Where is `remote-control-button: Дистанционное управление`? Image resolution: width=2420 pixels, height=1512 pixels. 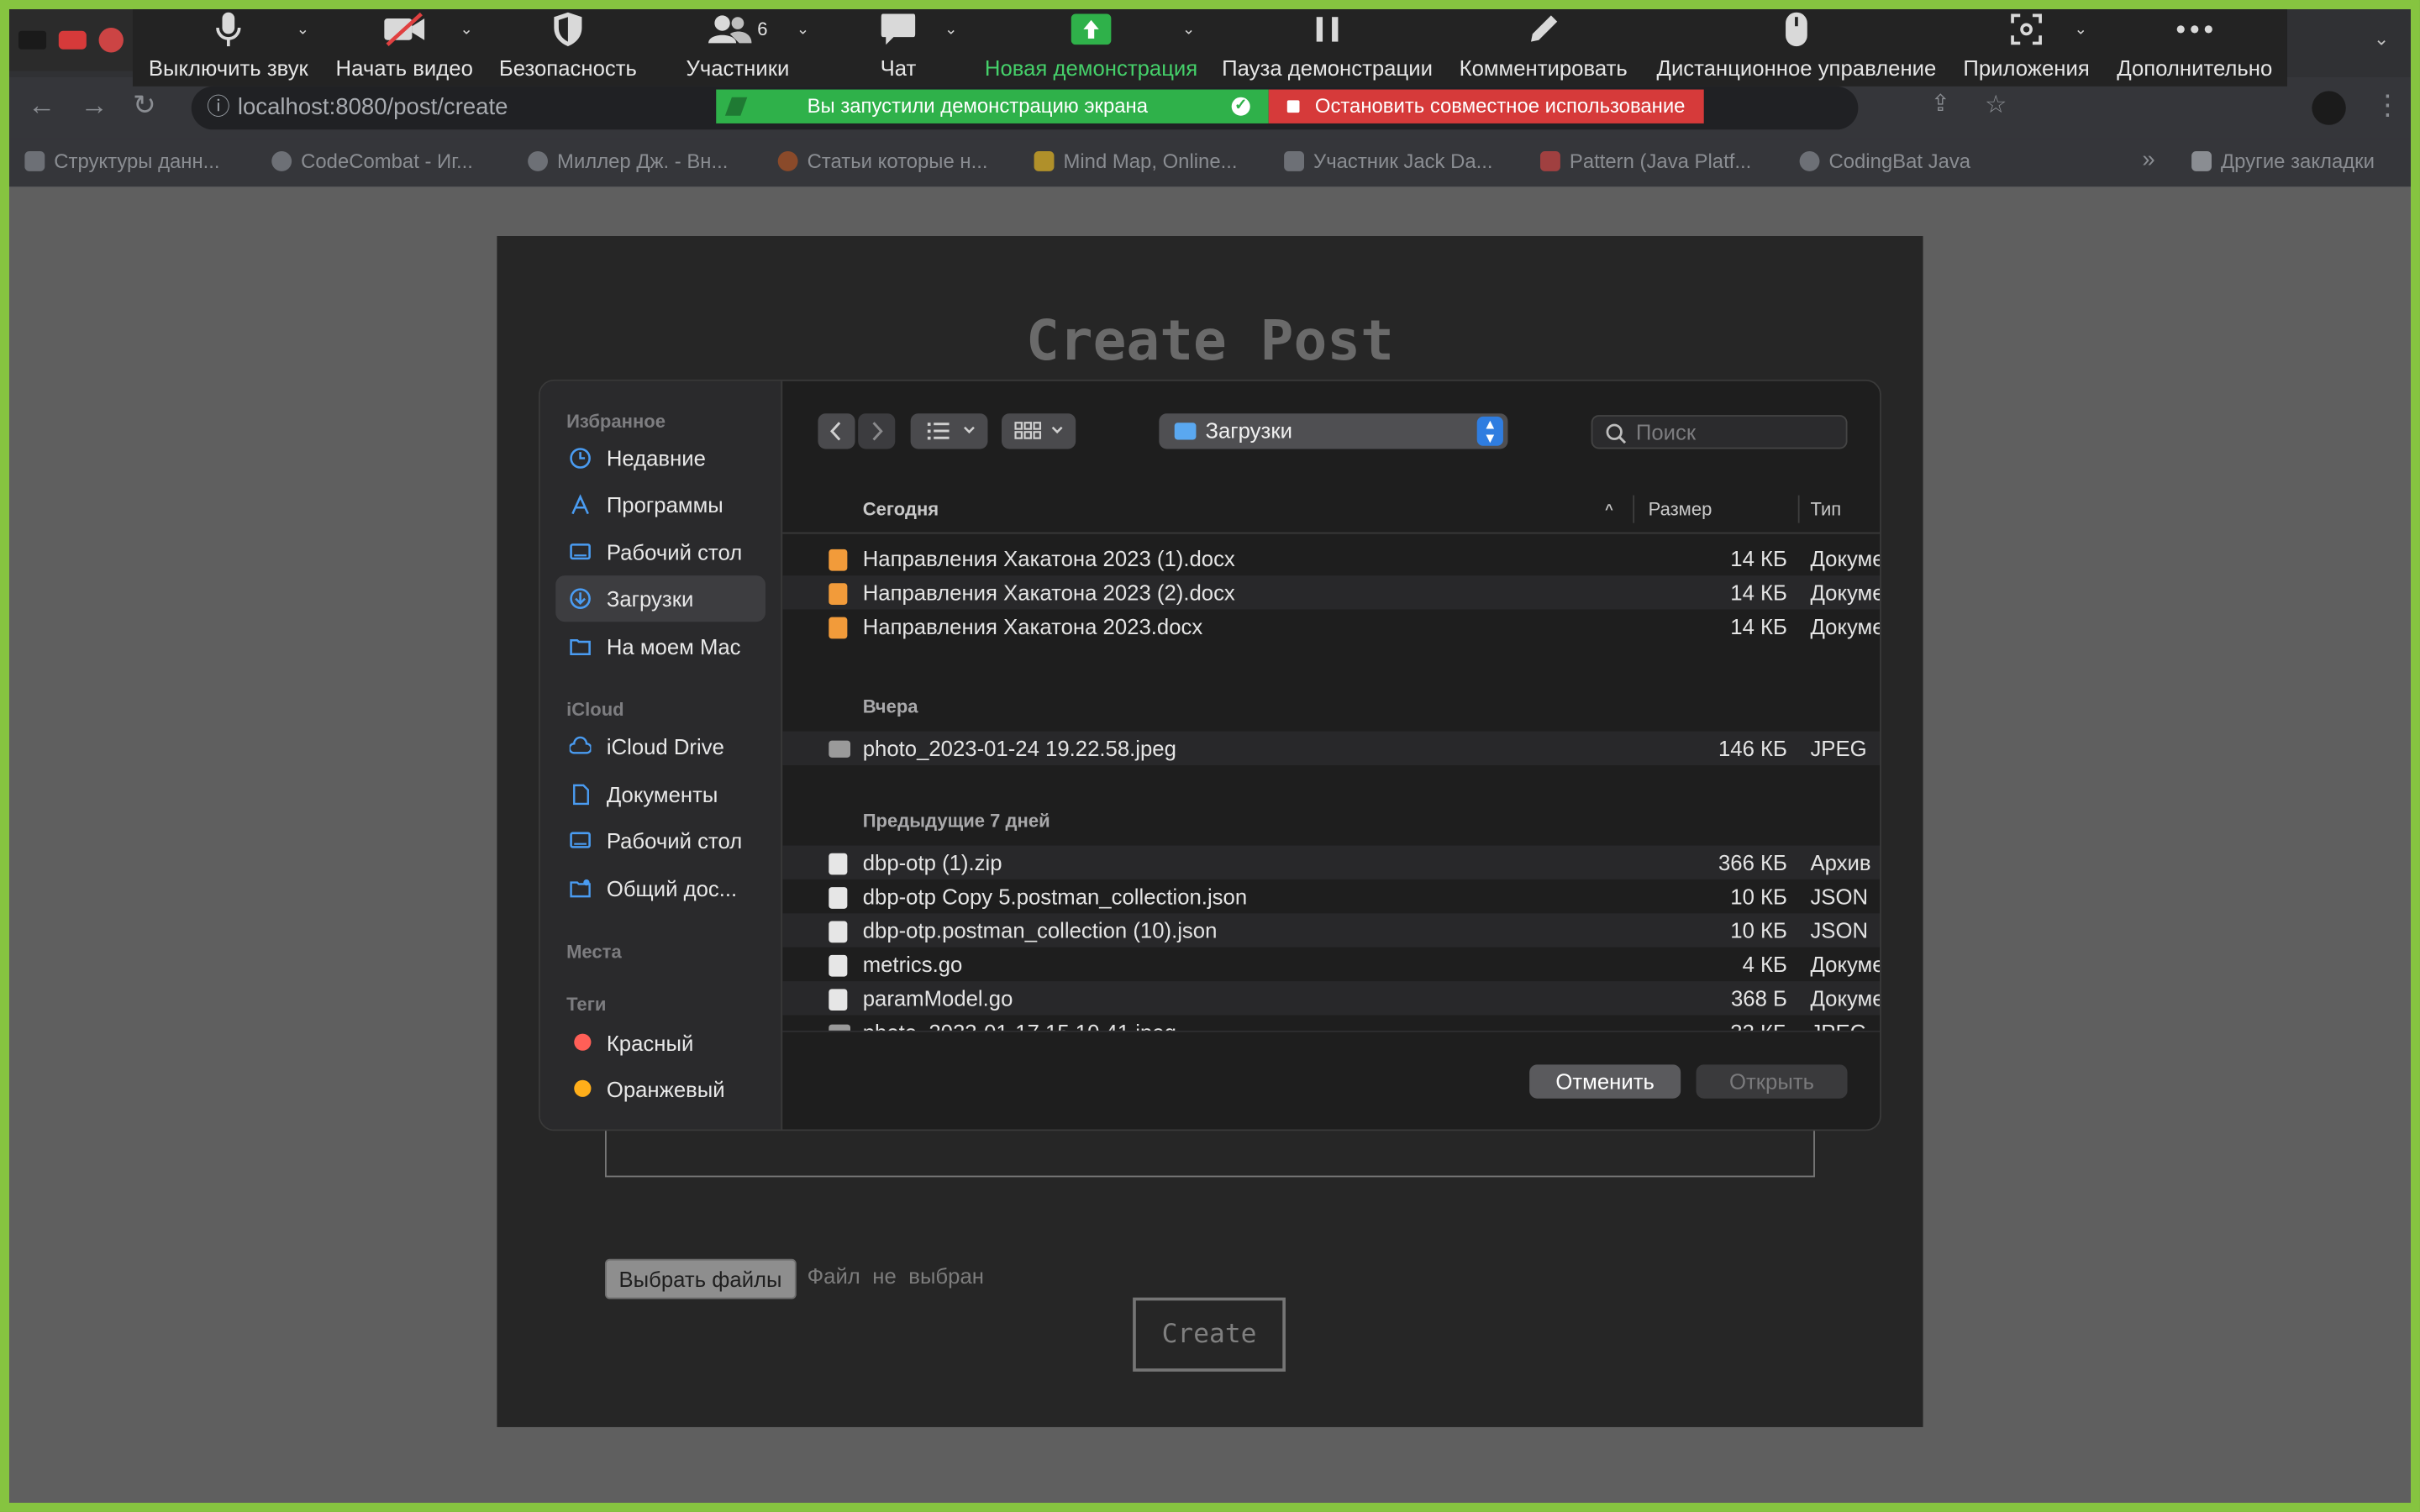
remote-control-button: Дистанционное управление is located at coordinates (1797, 48).